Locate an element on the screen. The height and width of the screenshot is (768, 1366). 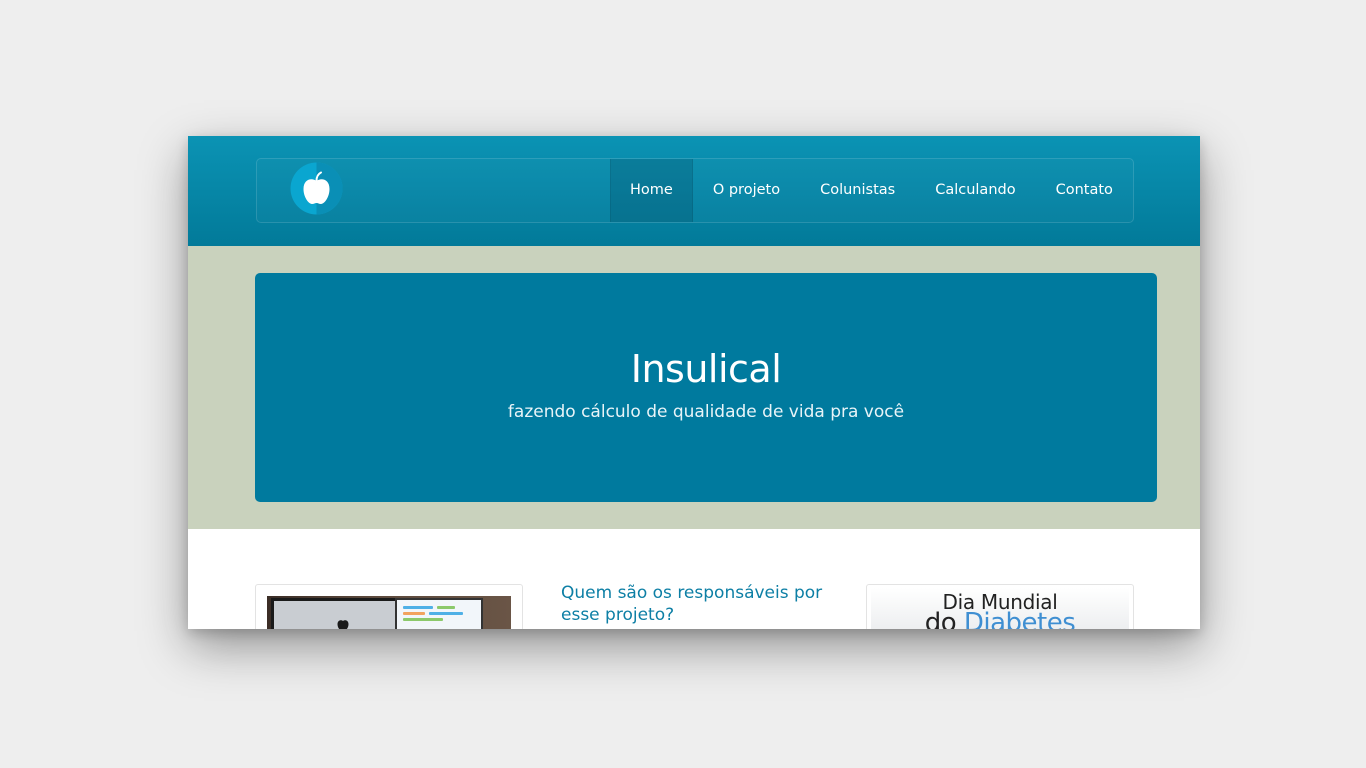
hero-title: Insulical is located at coordinates (706, 369).